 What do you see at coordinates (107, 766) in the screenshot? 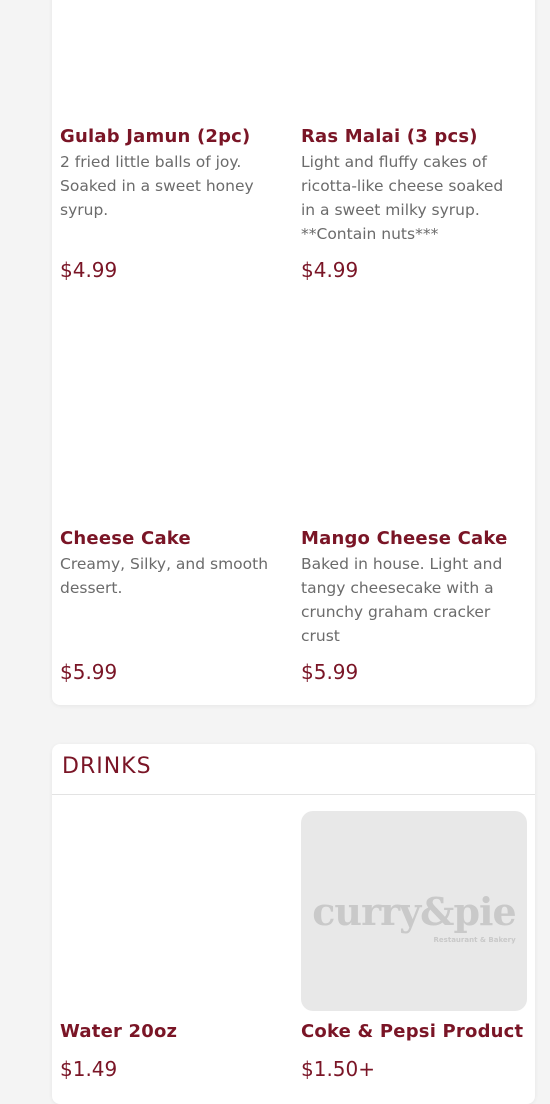
I see `section-title: DRINKS` at bounding box center [107, 766].